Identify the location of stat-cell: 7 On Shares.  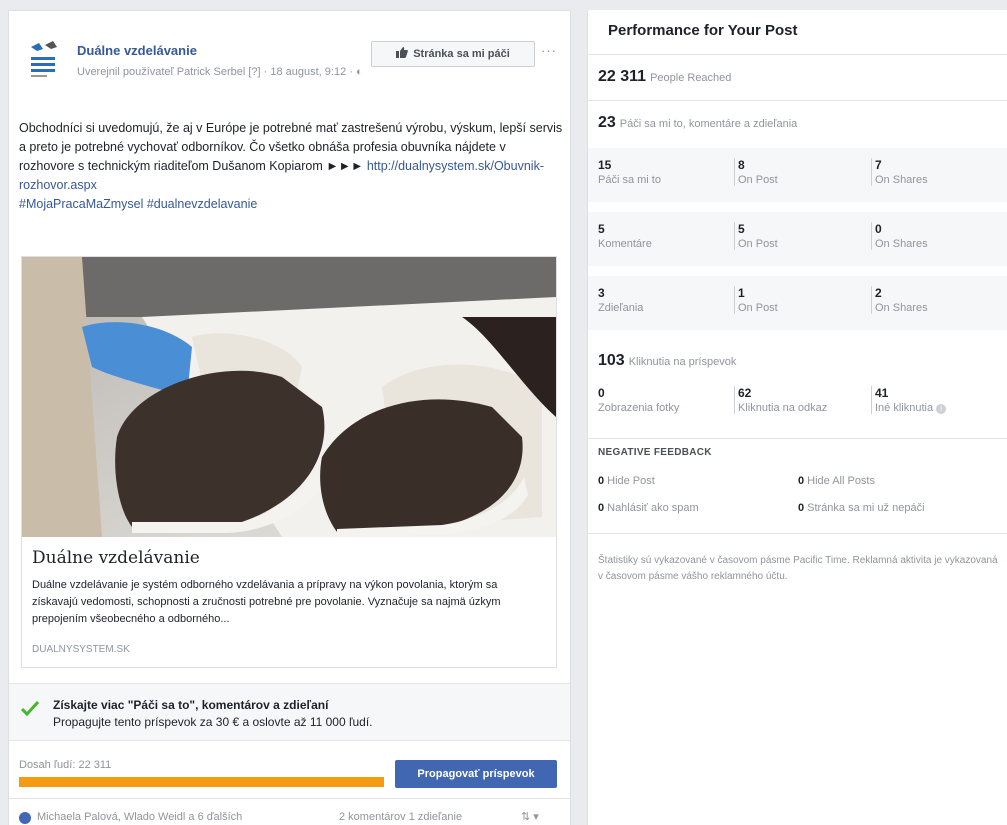
(936, 172).